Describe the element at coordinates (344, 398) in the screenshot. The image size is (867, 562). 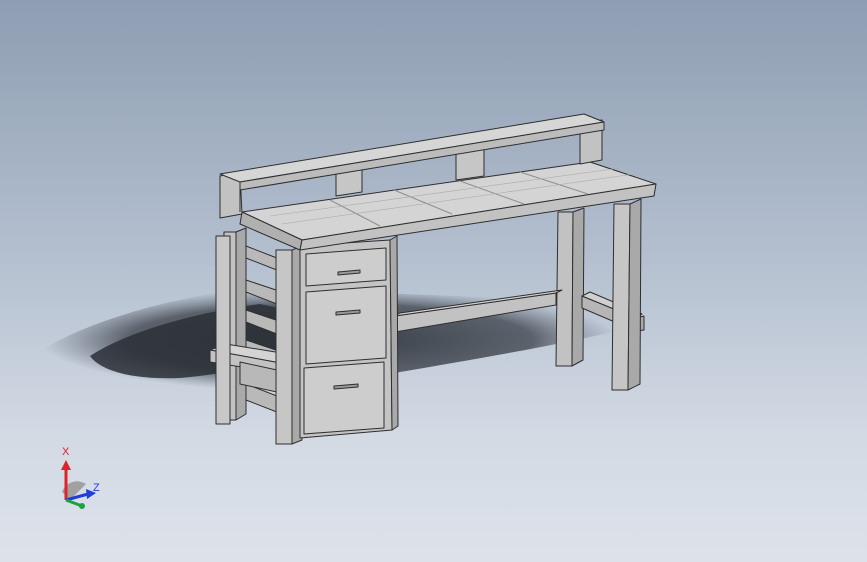
I see `drawer-bottom` at that location.